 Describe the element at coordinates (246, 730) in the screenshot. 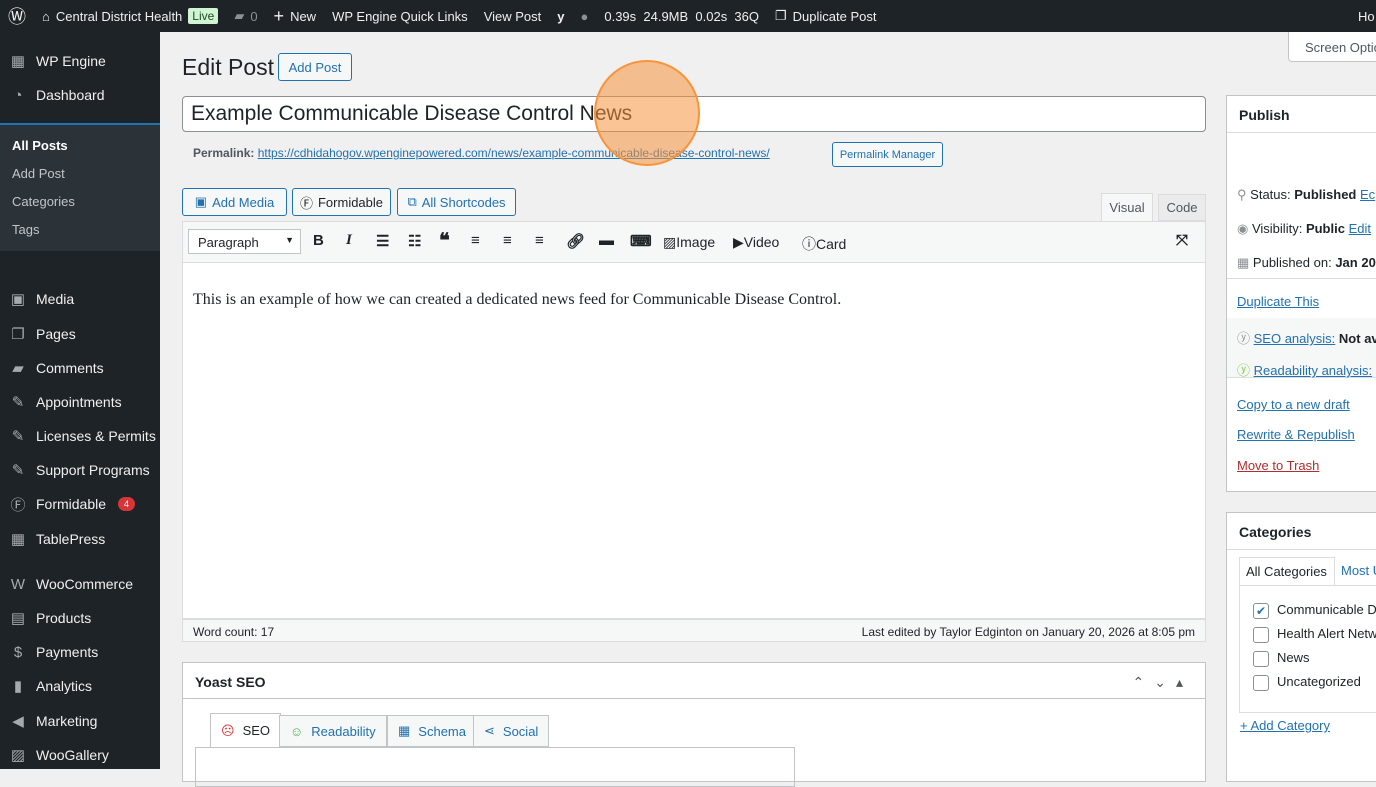

I see `yoast-tab-seo: ☹ SEO` at that location.